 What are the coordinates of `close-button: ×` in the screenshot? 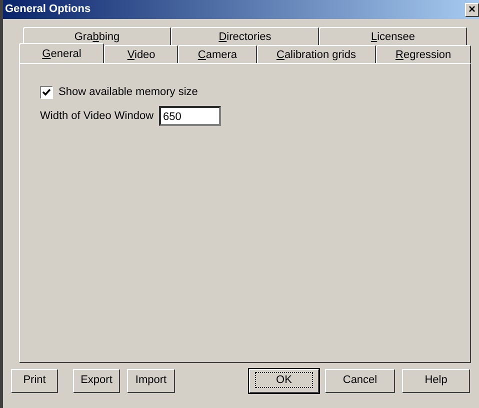 It's located at (472, 9).